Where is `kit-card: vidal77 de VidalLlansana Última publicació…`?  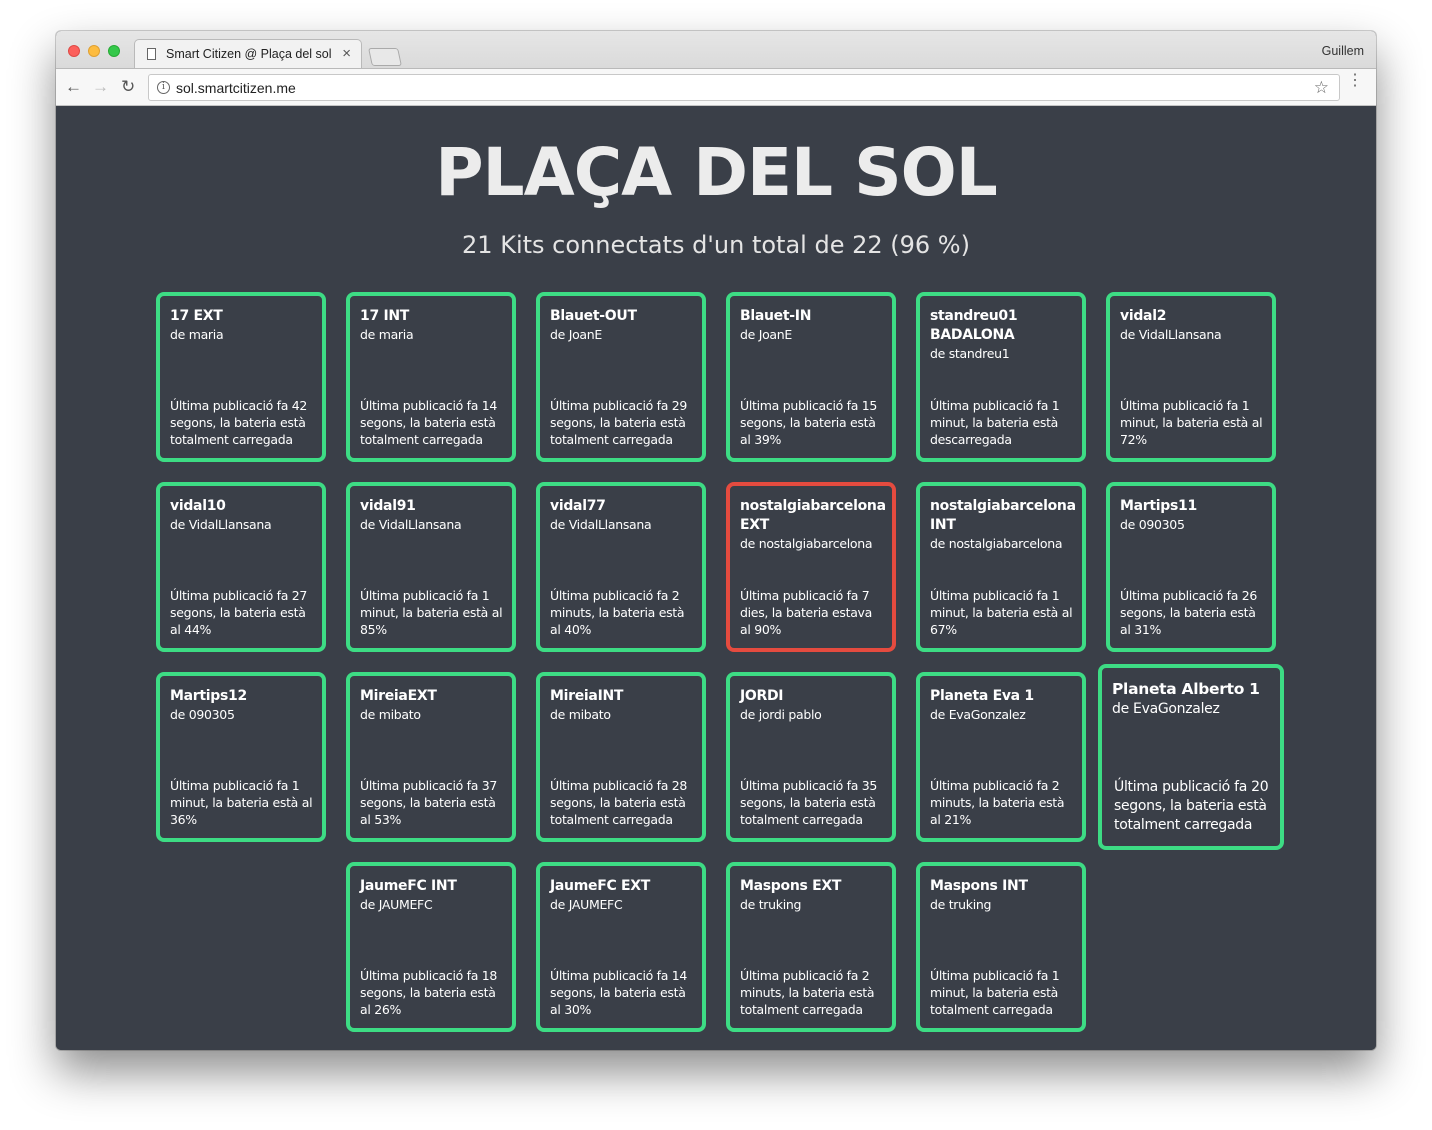
kit-card: vidal77 de VidalLlansana Última publicació… is located at coordinates (621, 567).